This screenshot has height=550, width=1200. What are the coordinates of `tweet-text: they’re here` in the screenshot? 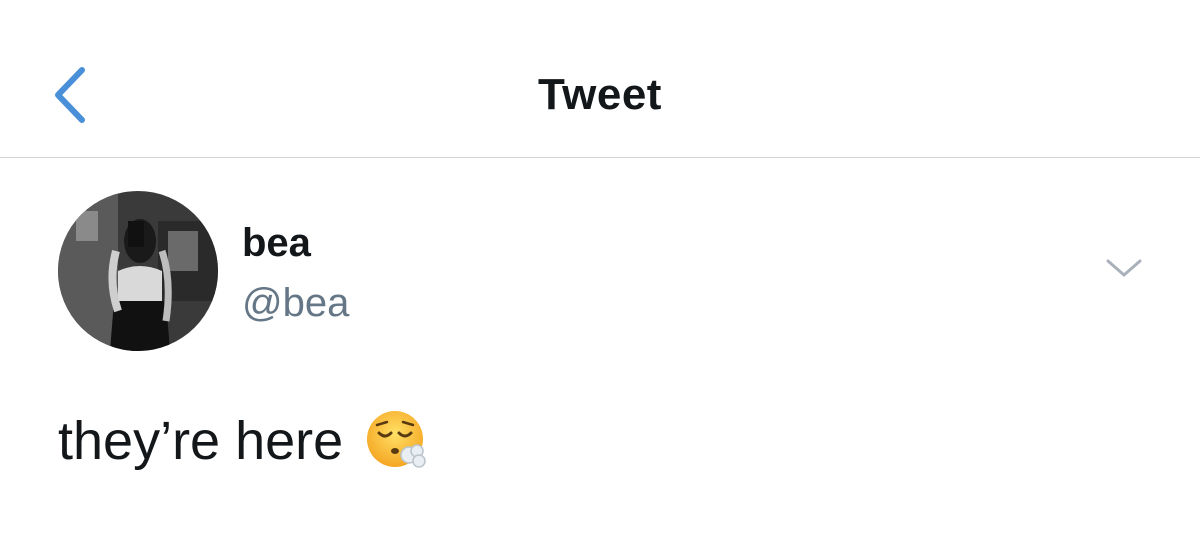 It's located at (243, 441).